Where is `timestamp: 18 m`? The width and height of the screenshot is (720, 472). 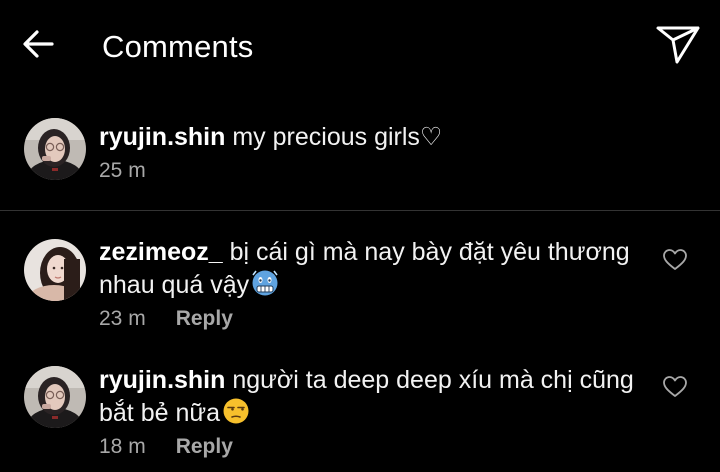 timestamp: 18 m is located at coordinates (122, 446).